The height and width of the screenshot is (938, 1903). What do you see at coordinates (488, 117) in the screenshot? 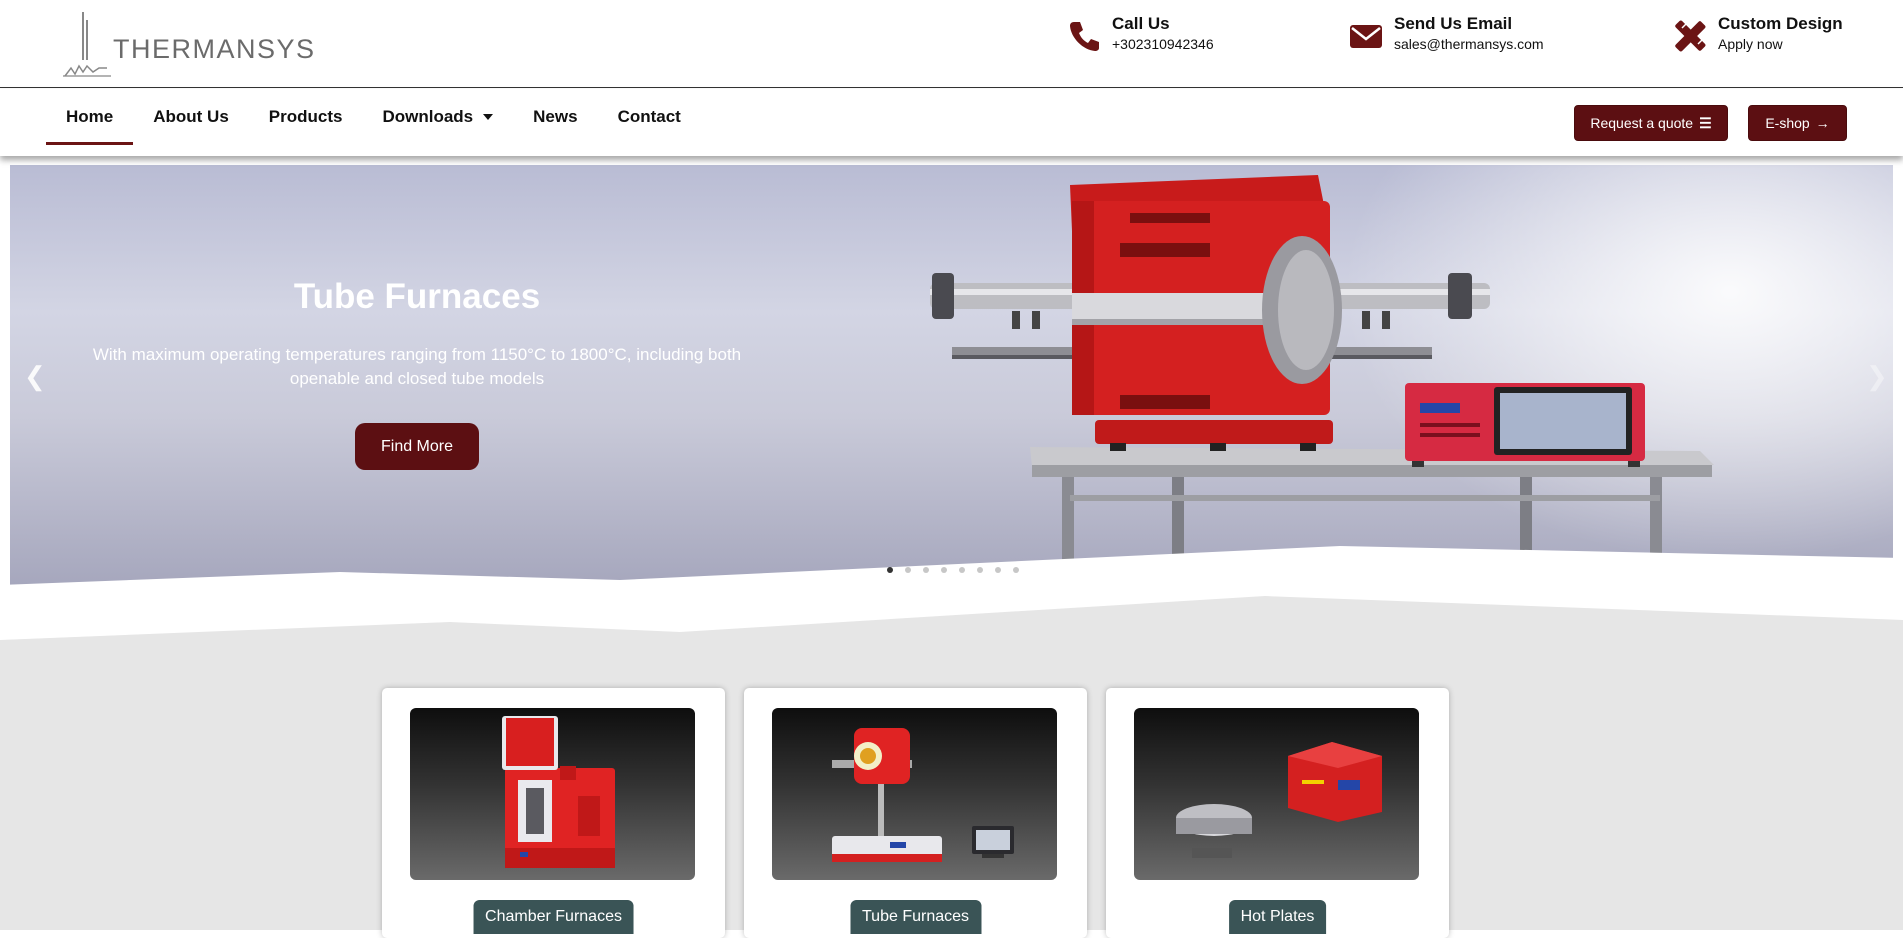
I see `chevron-down-icon` at bounding box center [488, 117].